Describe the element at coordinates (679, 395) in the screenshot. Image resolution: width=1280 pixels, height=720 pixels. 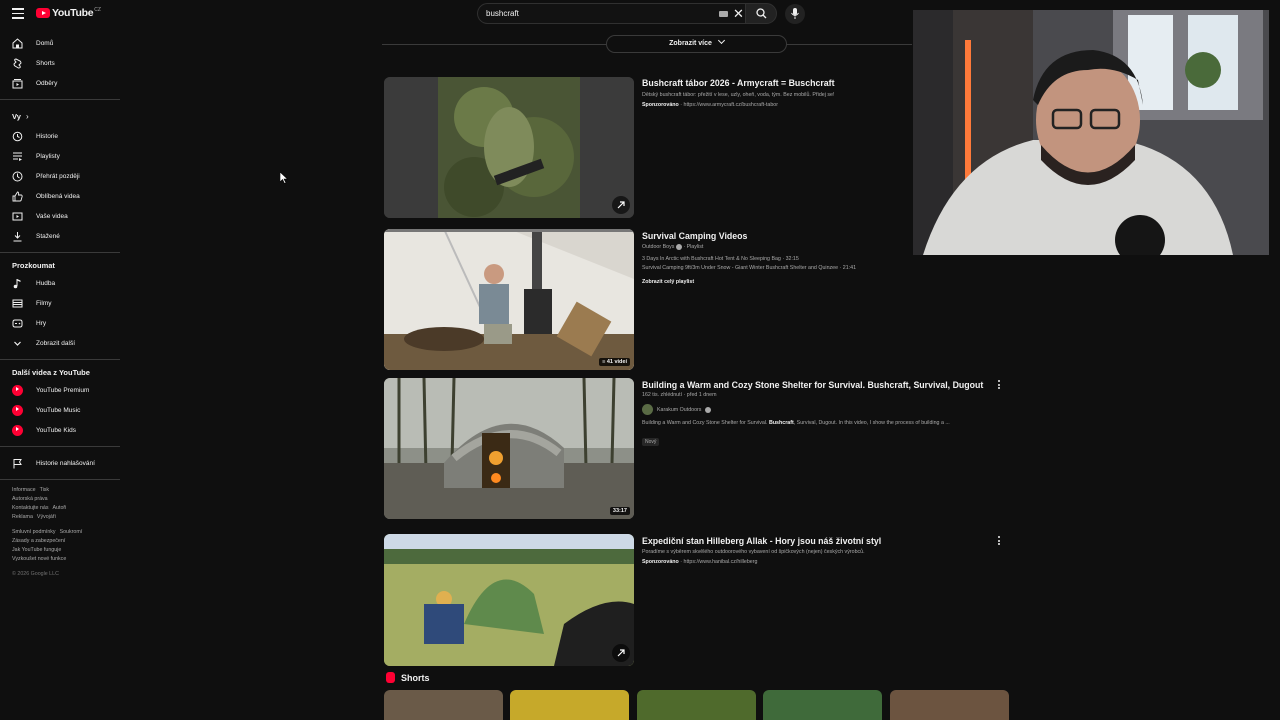
I see `video-meta: 162 tis. zhlédnutí · před 1 dnem` at that location.